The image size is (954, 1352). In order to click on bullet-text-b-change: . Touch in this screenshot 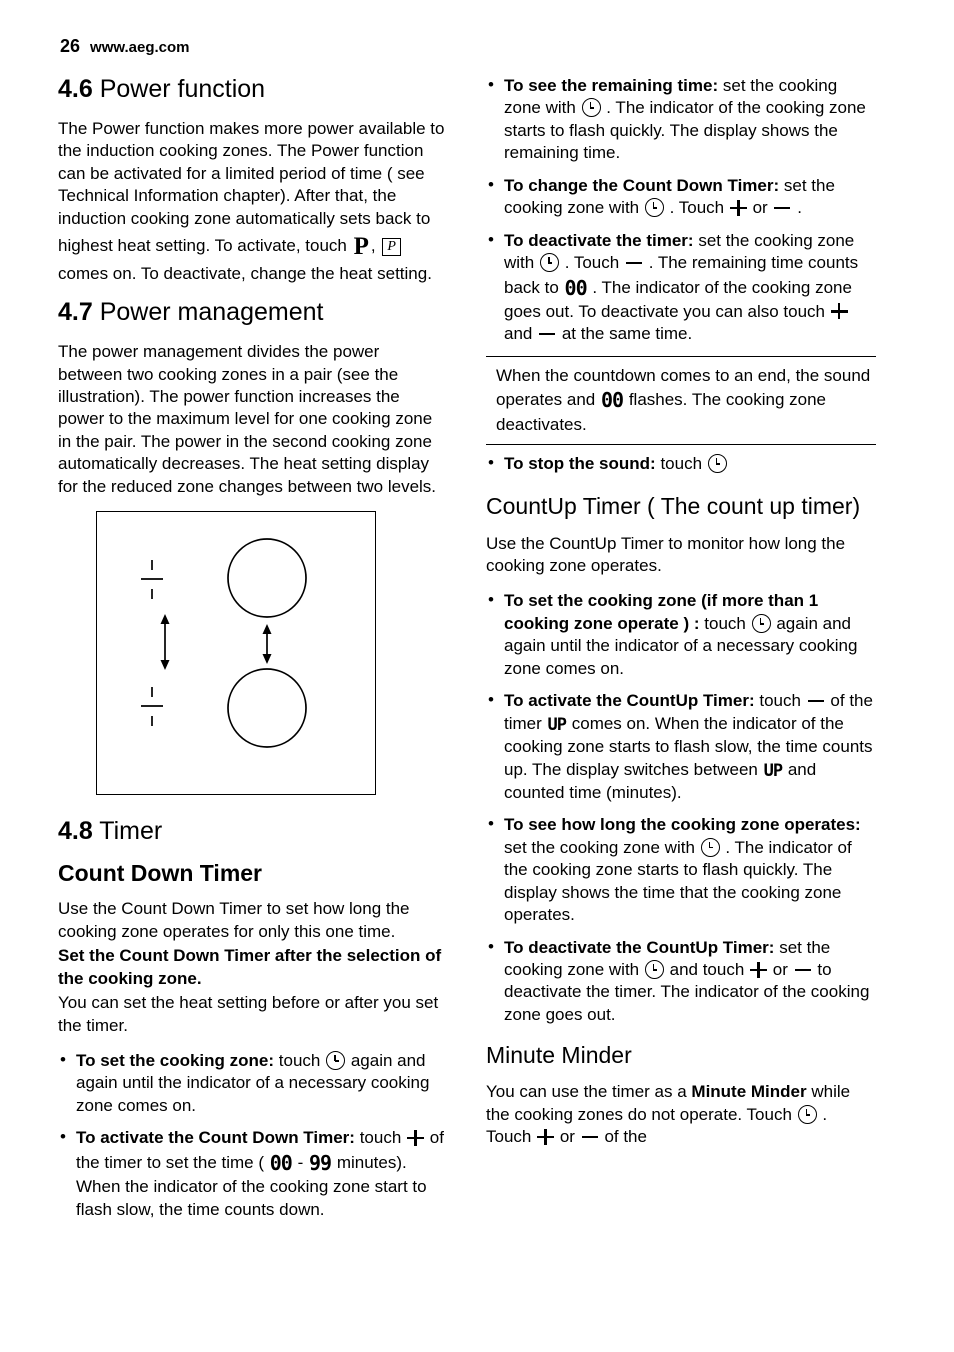, I will do `click(697, 208)`.